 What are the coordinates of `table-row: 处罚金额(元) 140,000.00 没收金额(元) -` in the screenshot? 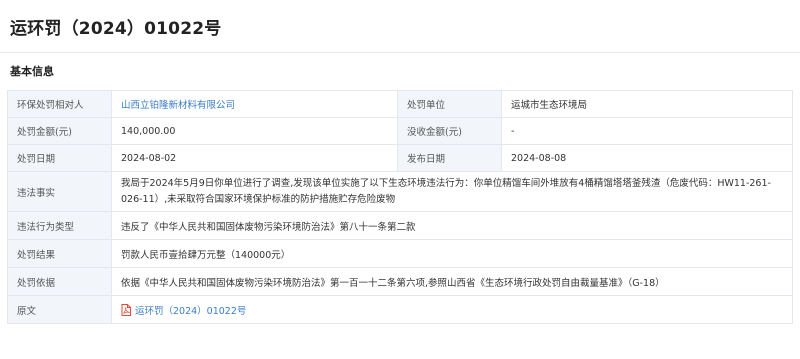 It's located at (400, 131).